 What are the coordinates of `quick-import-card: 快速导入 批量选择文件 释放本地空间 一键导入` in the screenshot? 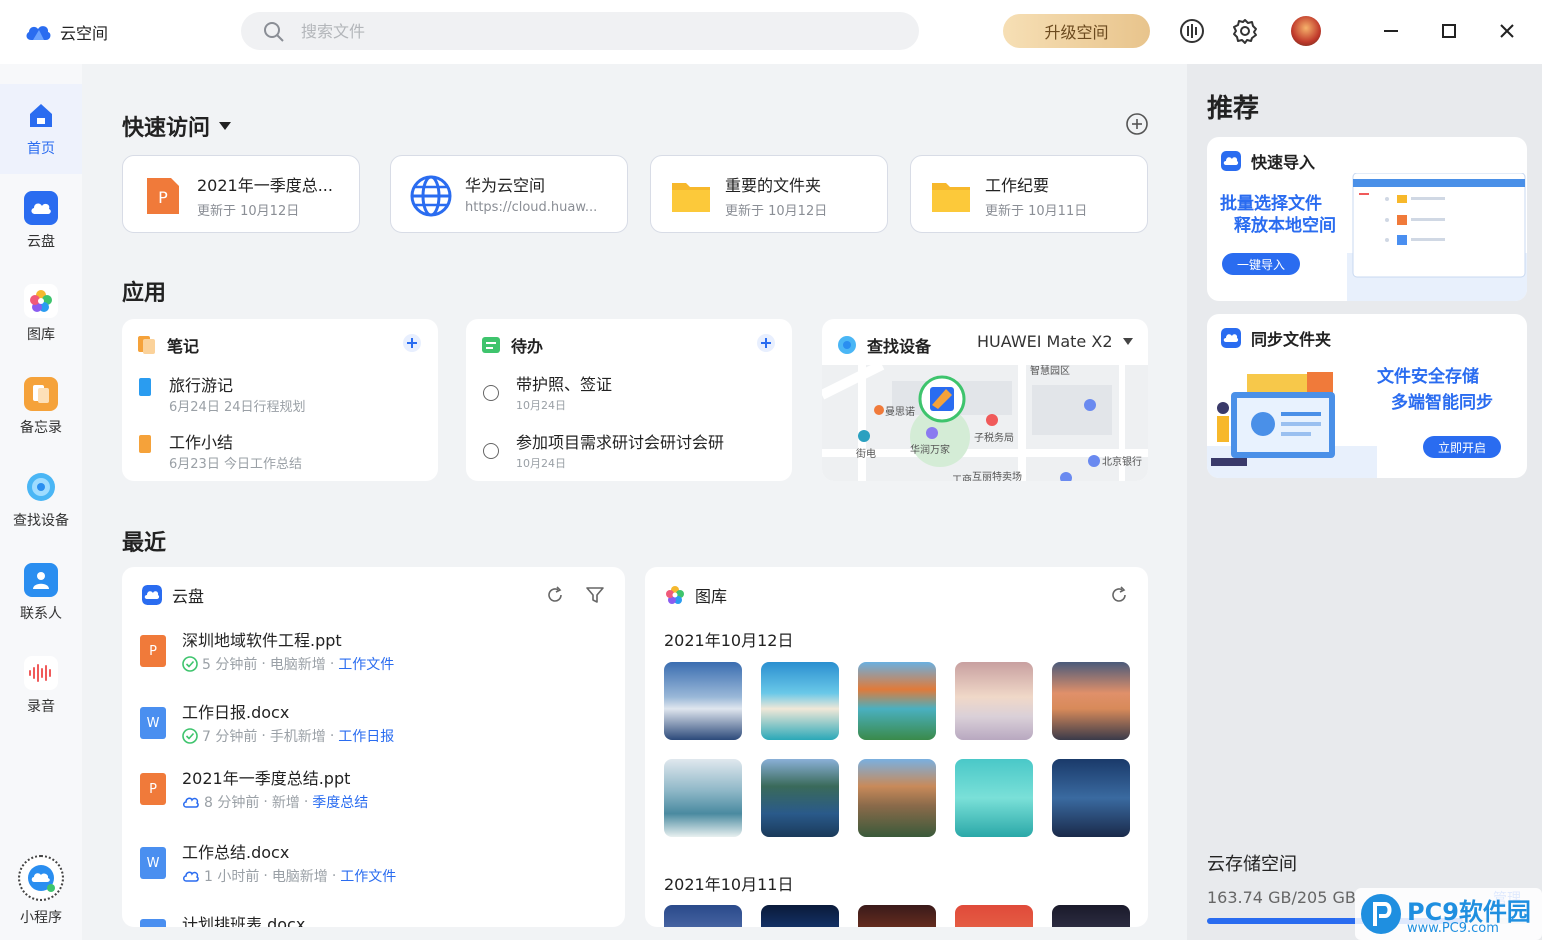 It's located at (1367, 219).